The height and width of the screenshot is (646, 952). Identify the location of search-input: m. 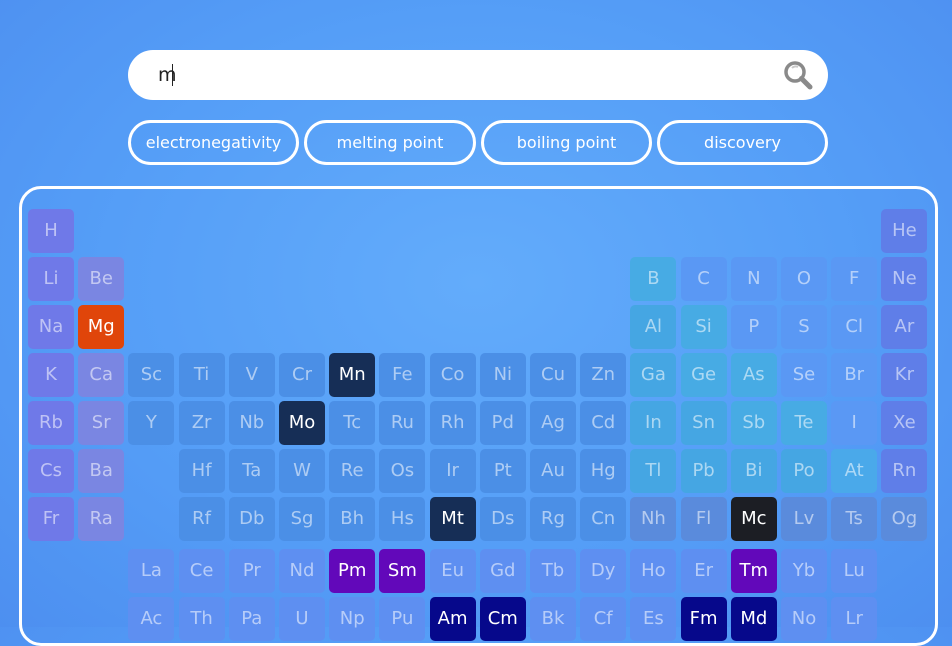
(167, 75).